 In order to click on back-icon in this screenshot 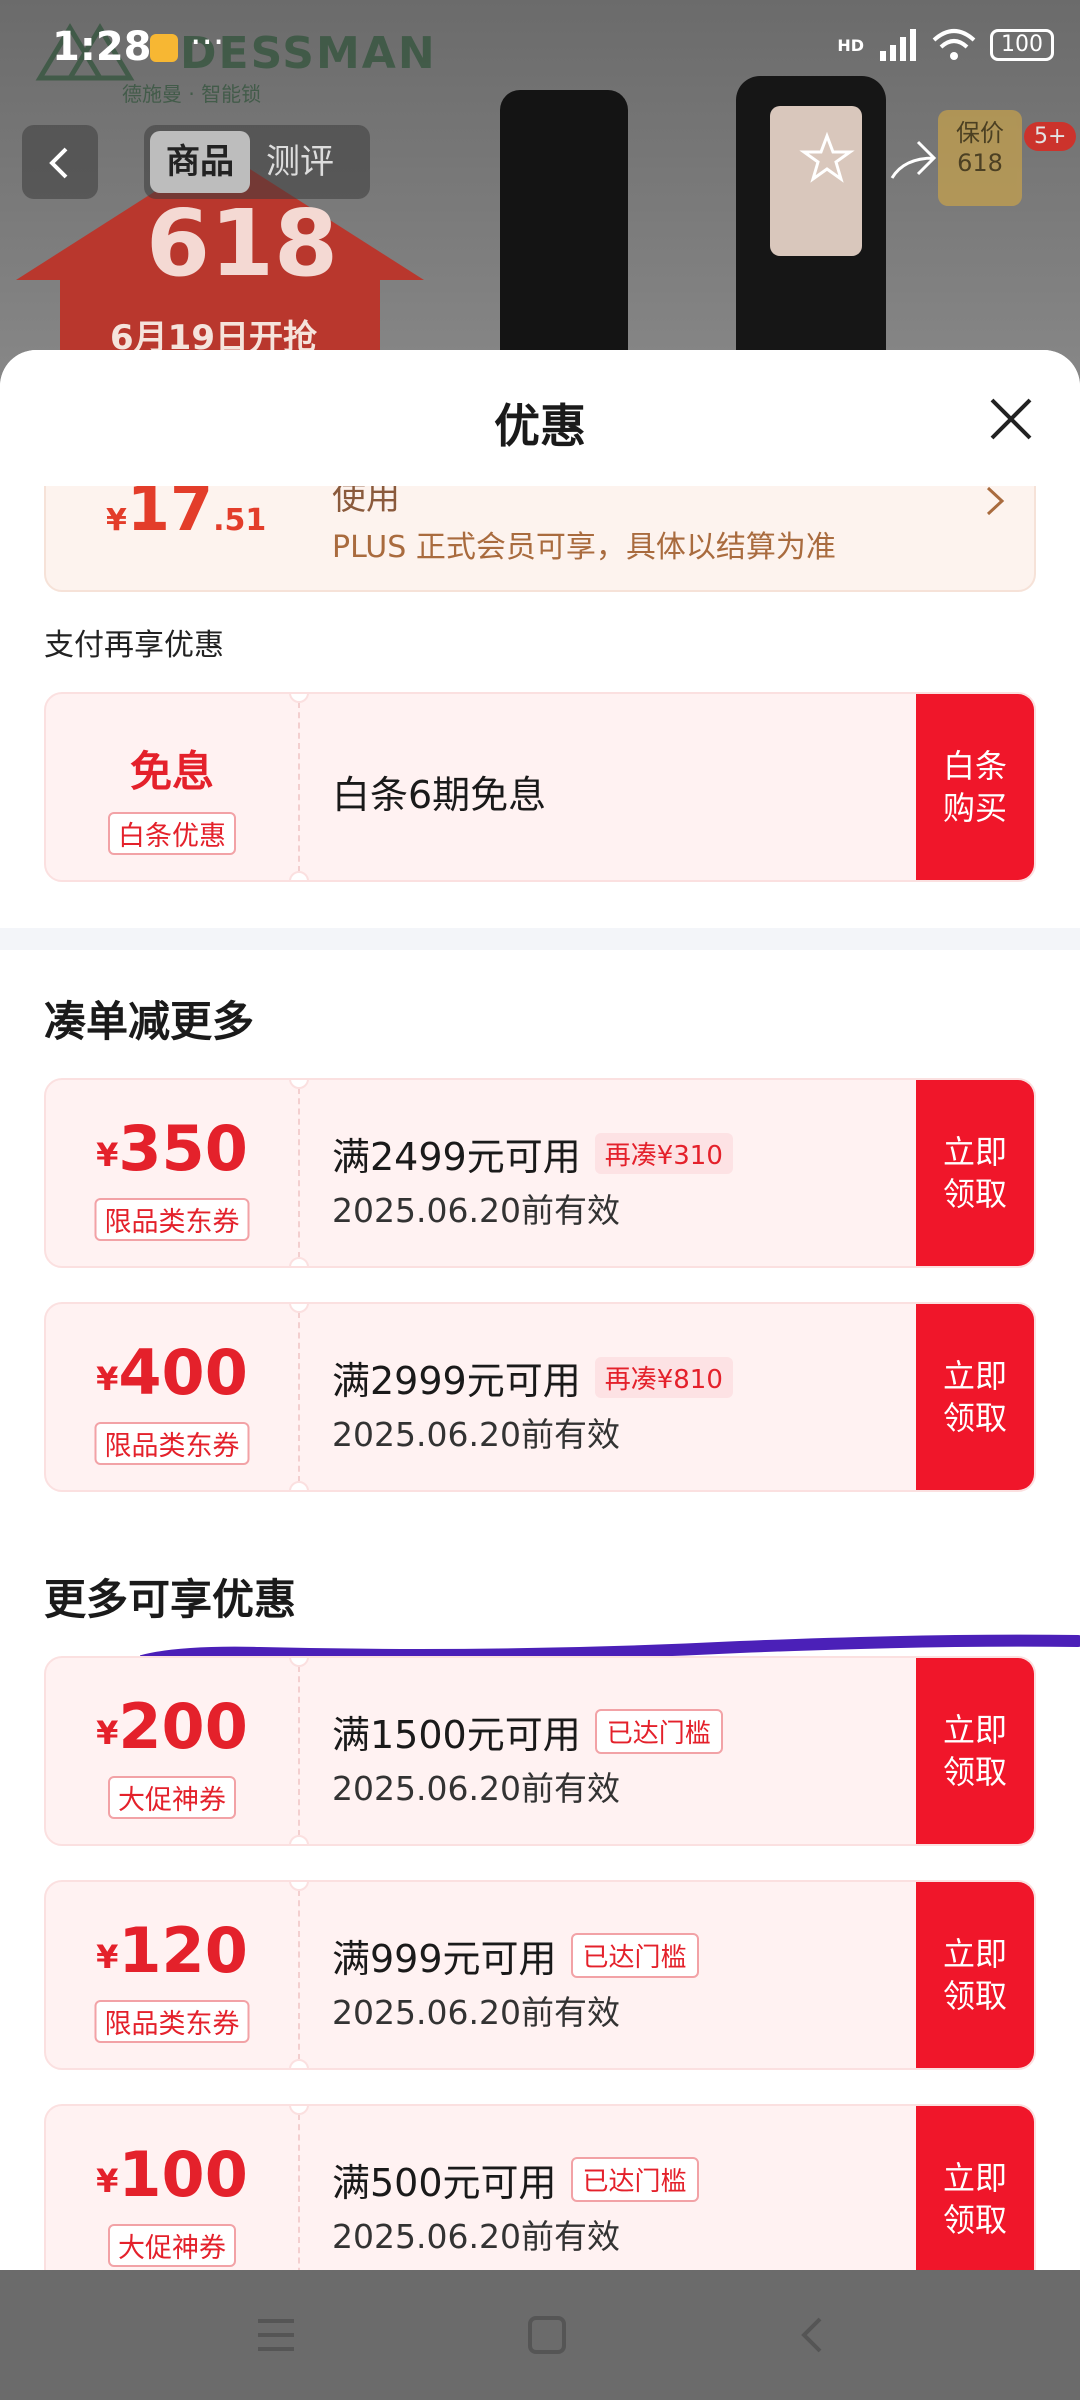, I will do `click(58, 163)`.